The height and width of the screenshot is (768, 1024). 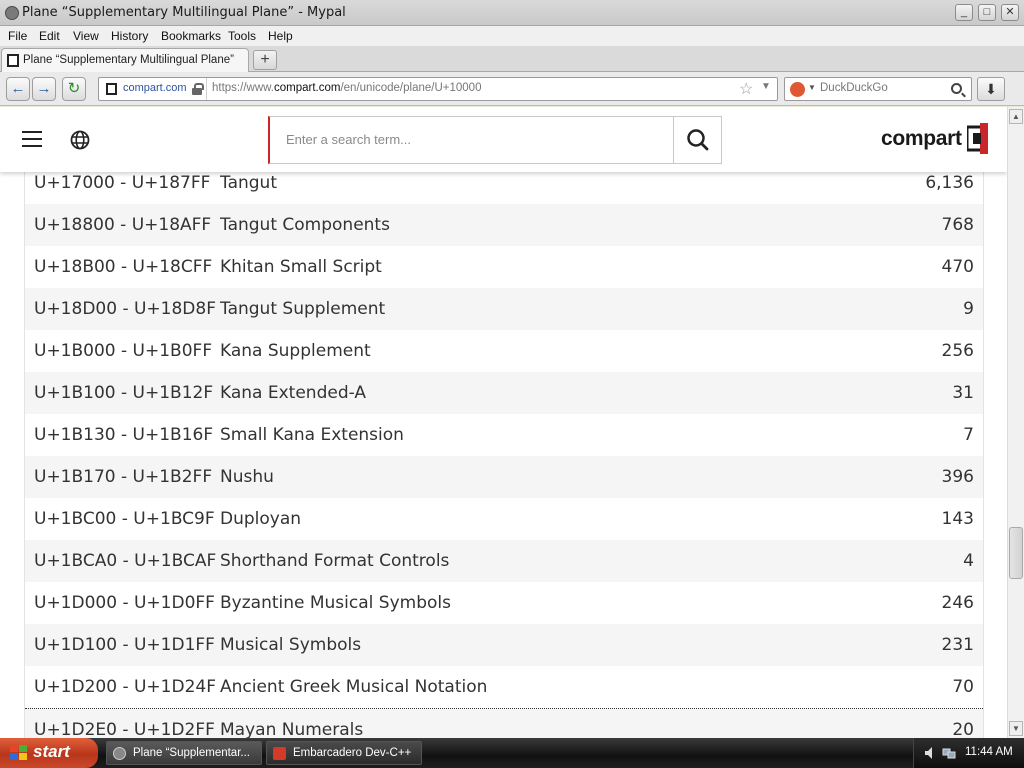 I want to click on block-name: Tangut, so click(x=248, y=183).